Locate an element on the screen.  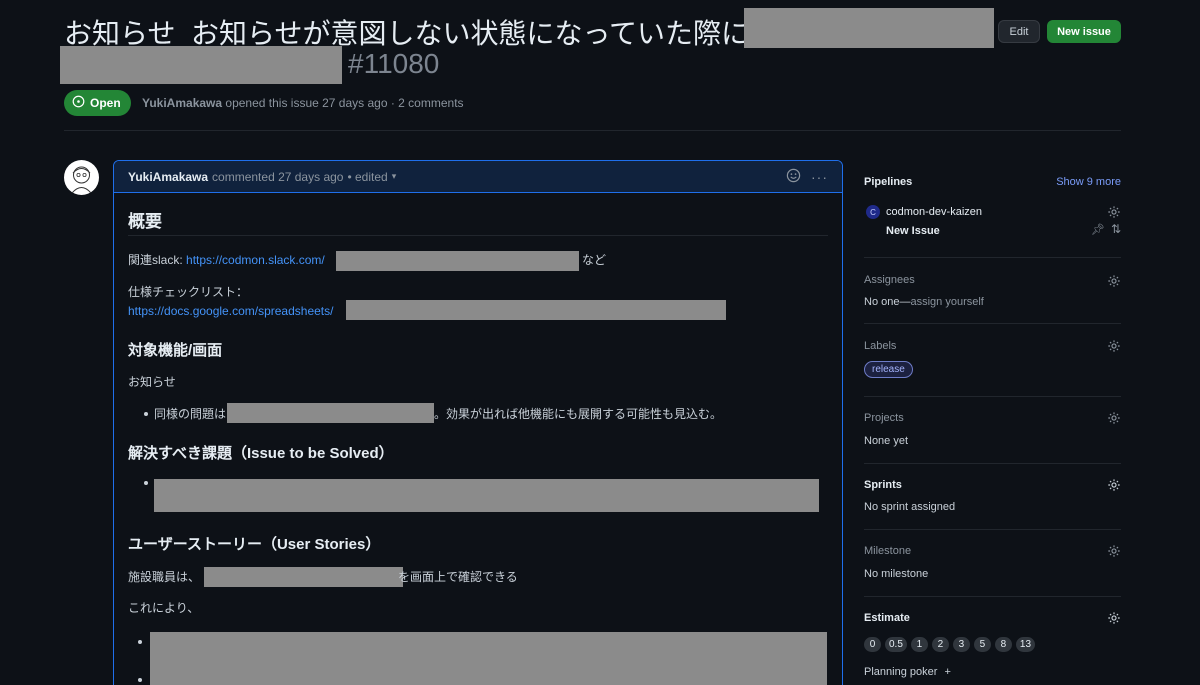
related-slack-label: 関連slack: is located at coordinates (155, 260).